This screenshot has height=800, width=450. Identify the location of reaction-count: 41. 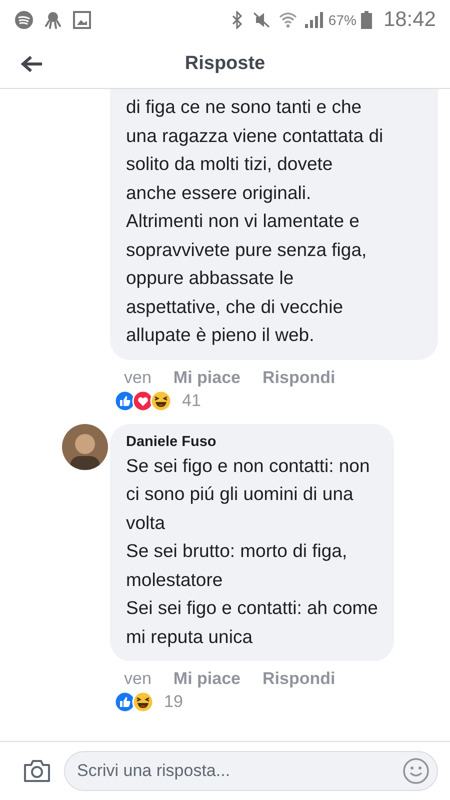
(191, 400).